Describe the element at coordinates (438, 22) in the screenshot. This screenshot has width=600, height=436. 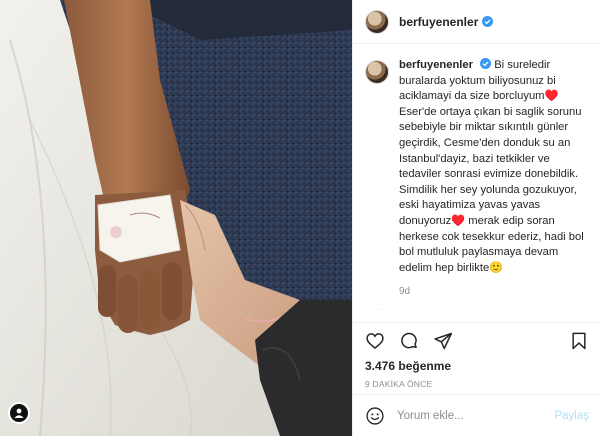
I see `header-username: berfuyenenler` at that location.